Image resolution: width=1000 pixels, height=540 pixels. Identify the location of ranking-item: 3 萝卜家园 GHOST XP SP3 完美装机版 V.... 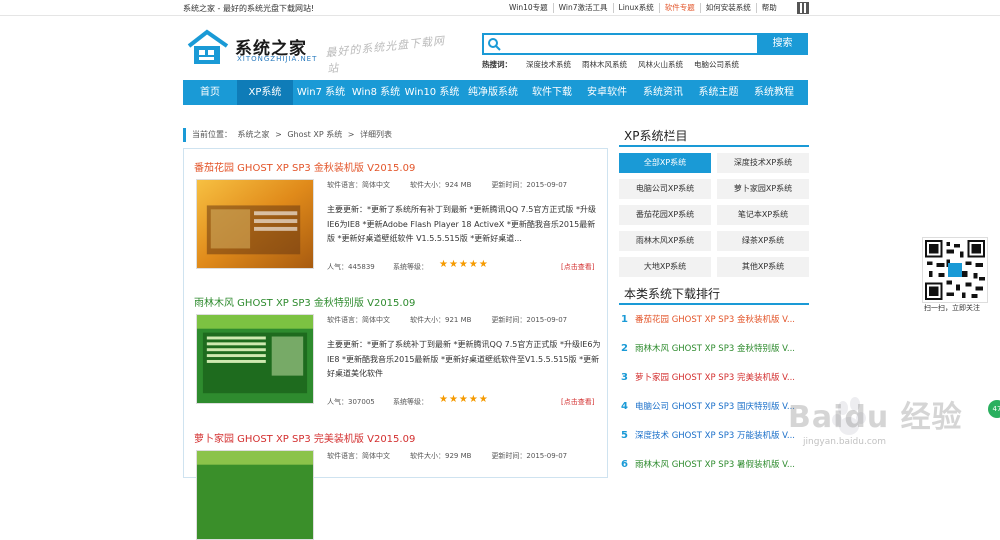
(713, 377).